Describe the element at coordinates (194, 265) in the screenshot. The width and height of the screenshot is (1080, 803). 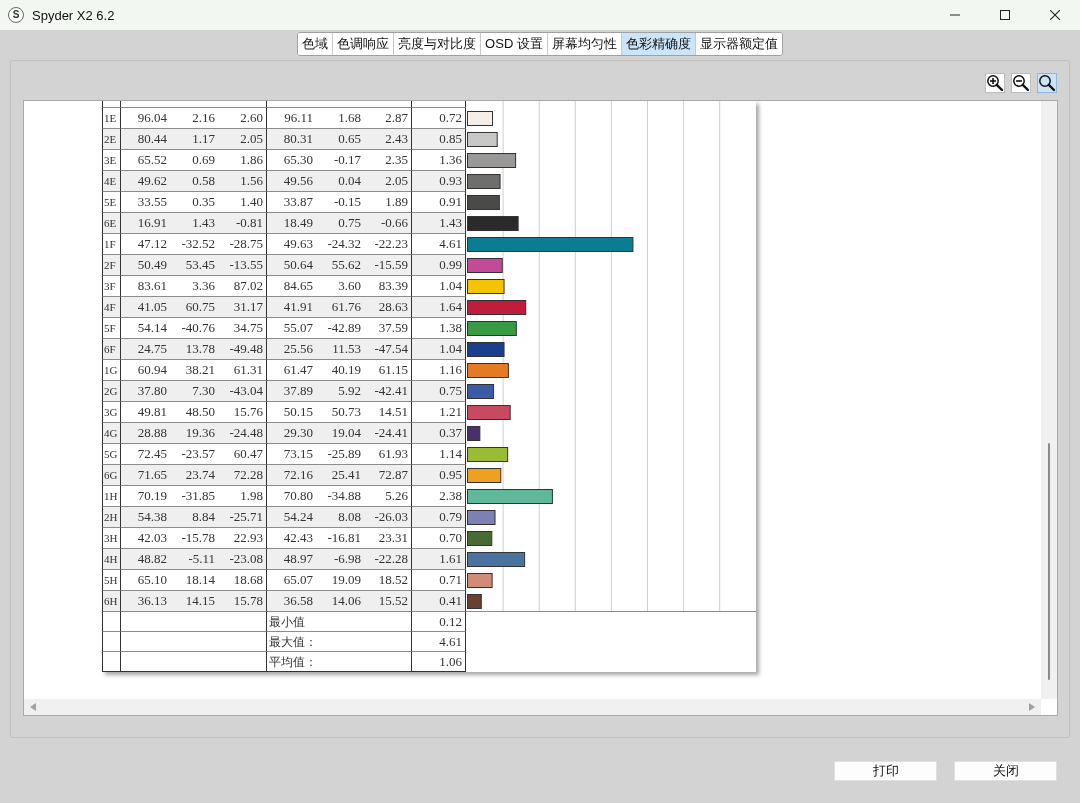
I see `table-cell: 53.45` at that location.